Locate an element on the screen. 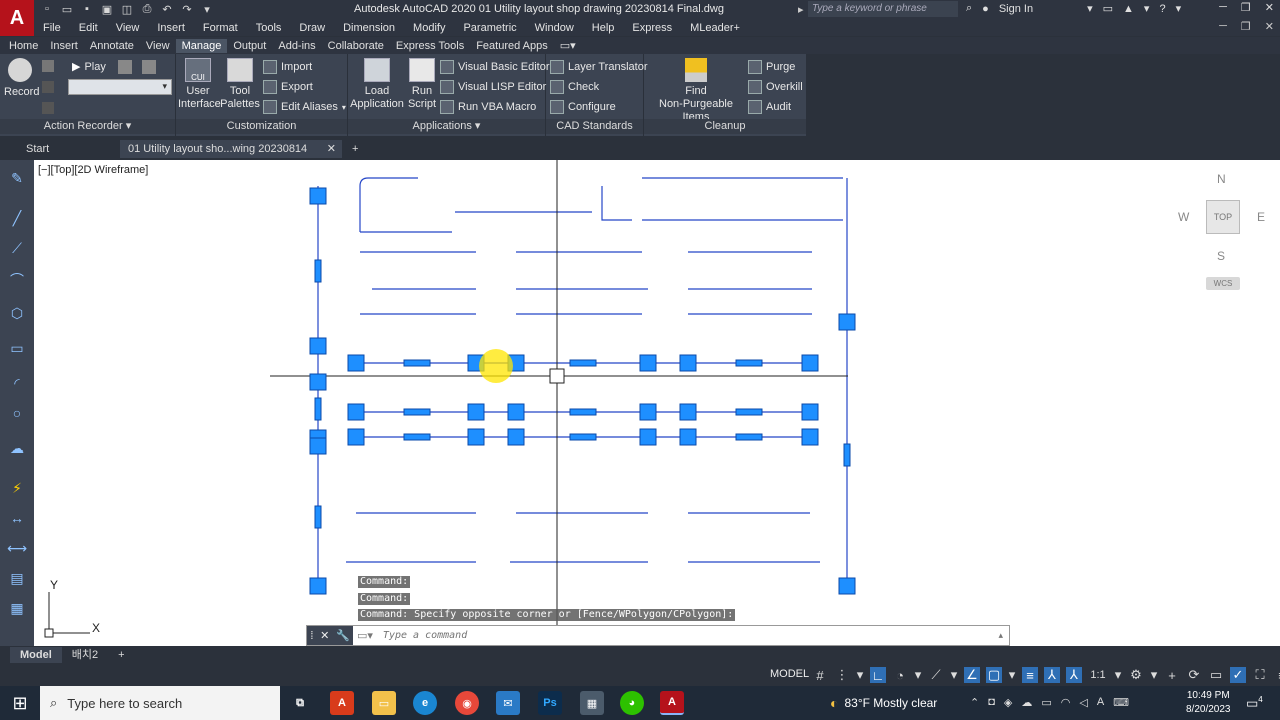 This screenshot has height=720, width=1280. lineweight-icon: ≡ is located at coordinates (1030, 675).